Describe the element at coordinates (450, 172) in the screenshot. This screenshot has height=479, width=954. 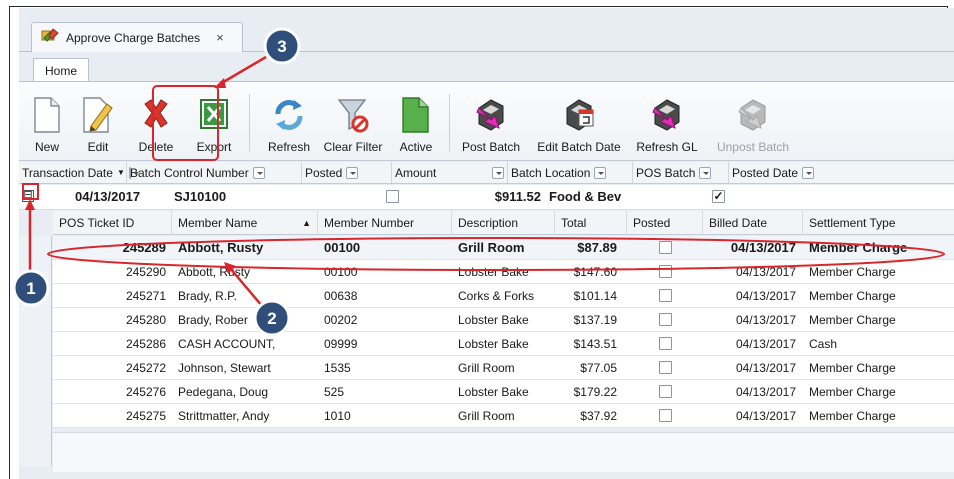
I see `filter-amount: Amount` at that location.